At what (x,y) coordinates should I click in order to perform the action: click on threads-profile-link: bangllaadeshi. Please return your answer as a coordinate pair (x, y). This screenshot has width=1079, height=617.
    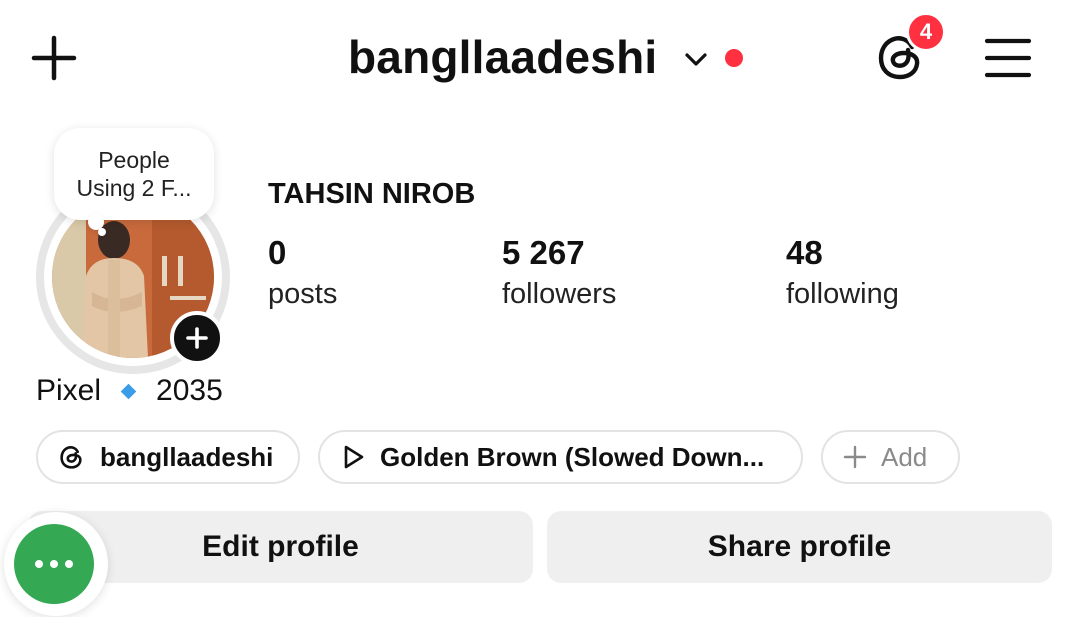
    Looking at the image, I should click on (168, 457).